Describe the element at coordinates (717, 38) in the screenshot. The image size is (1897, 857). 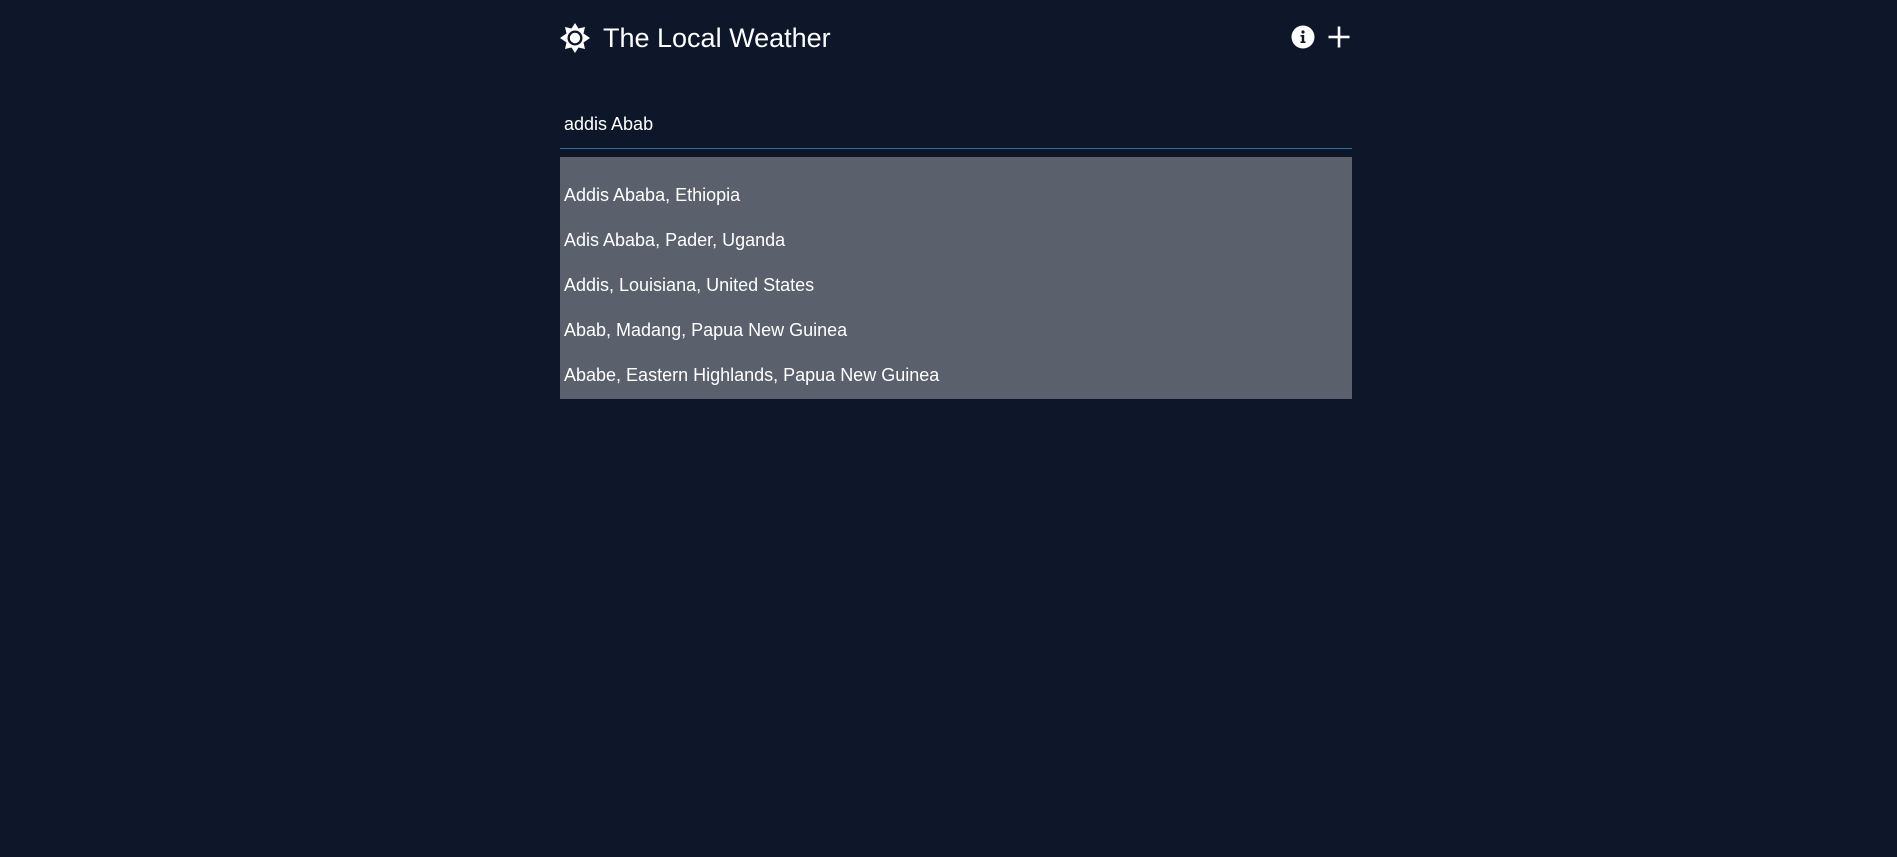
I see `app-title: The Local Weather` at that location.